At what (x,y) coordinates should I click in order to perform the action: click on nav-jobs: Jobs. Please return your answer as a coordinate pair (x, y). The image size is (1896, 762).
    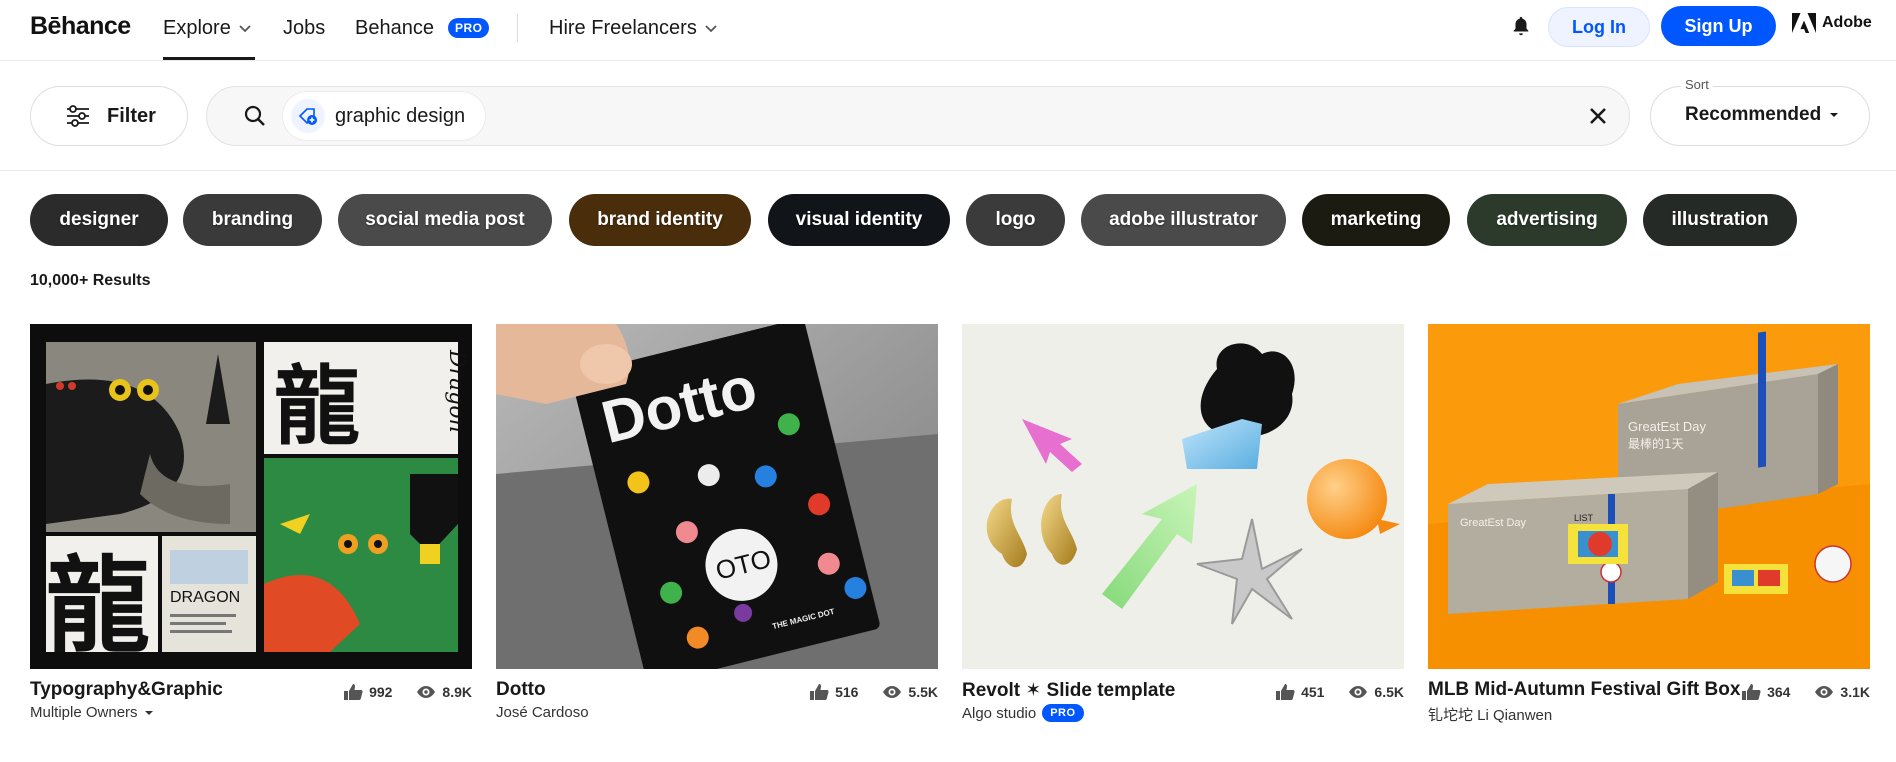
    Looking at the image, I should click on (304, 28).